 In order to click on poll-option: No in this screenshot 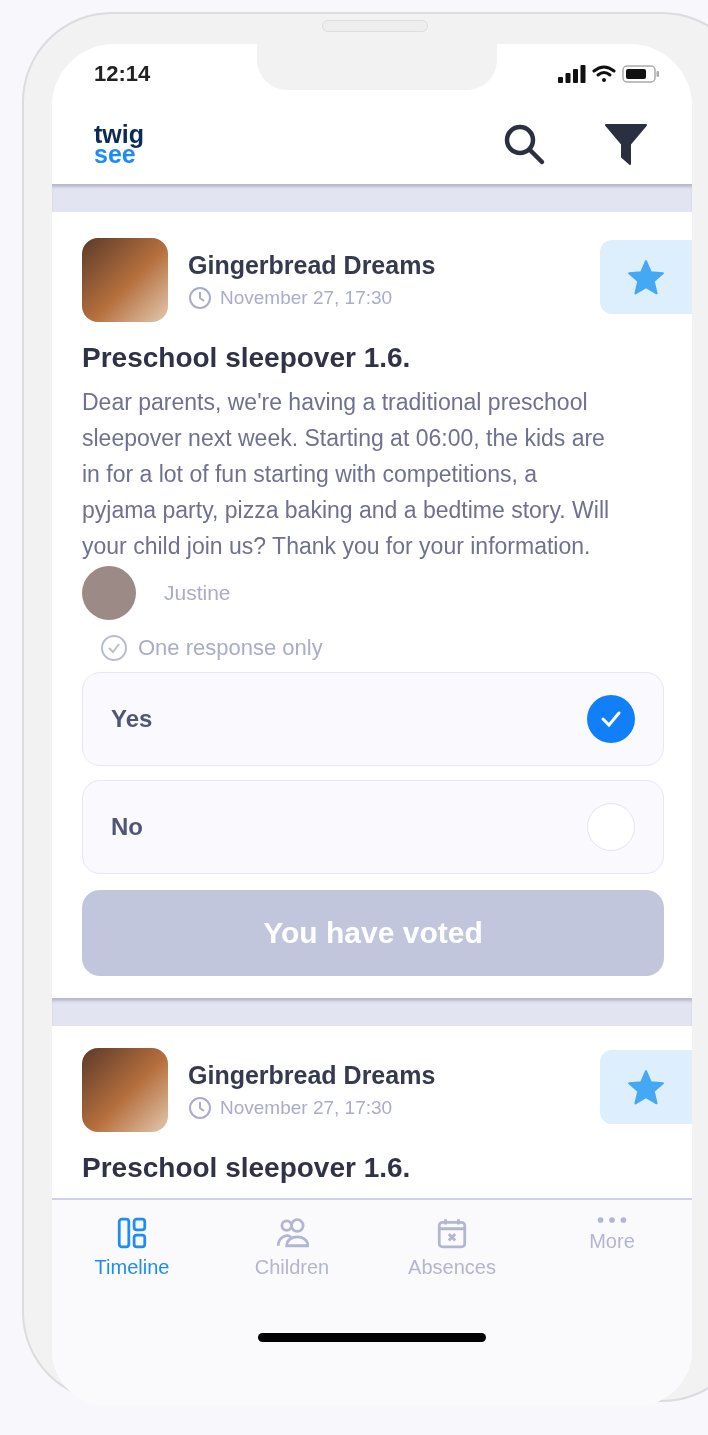, I will do `click(373, 827)`.